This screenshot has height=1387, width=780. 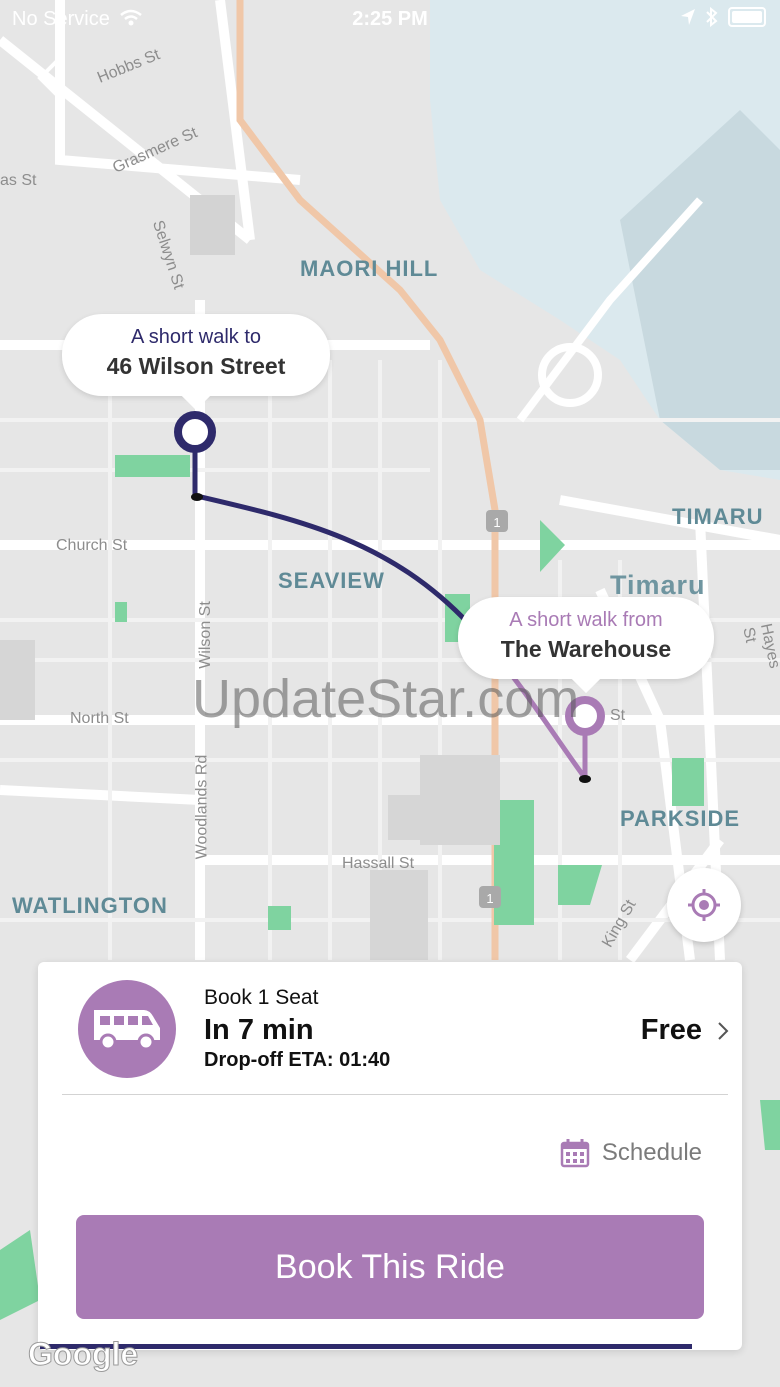 What do you see at coordinates (297, 1060) in the screenshot?
I see `dropoff-eta: Drop-off ETA: 01:40` at bounding box center [297, 1060].